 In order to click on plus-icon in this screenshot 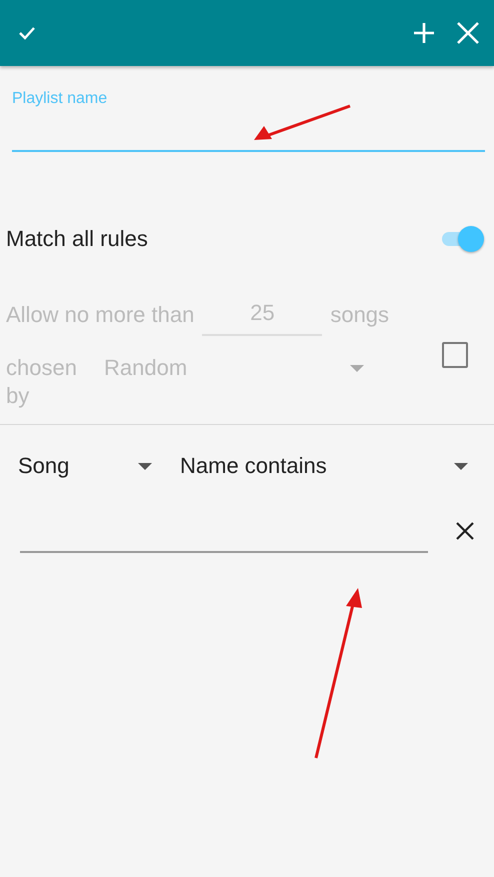, I will do `click(424, 33)`.